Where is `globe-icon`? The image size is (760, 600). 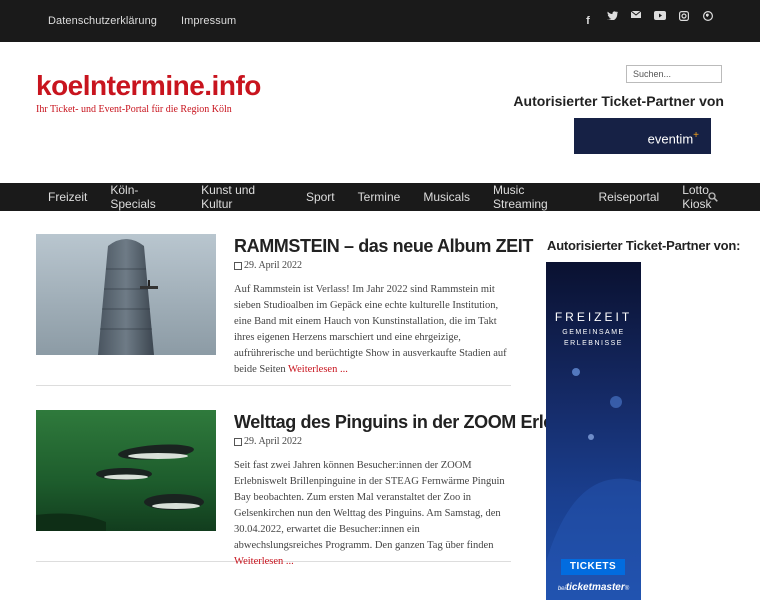 globe-icon is located at coordinates (708, 21).